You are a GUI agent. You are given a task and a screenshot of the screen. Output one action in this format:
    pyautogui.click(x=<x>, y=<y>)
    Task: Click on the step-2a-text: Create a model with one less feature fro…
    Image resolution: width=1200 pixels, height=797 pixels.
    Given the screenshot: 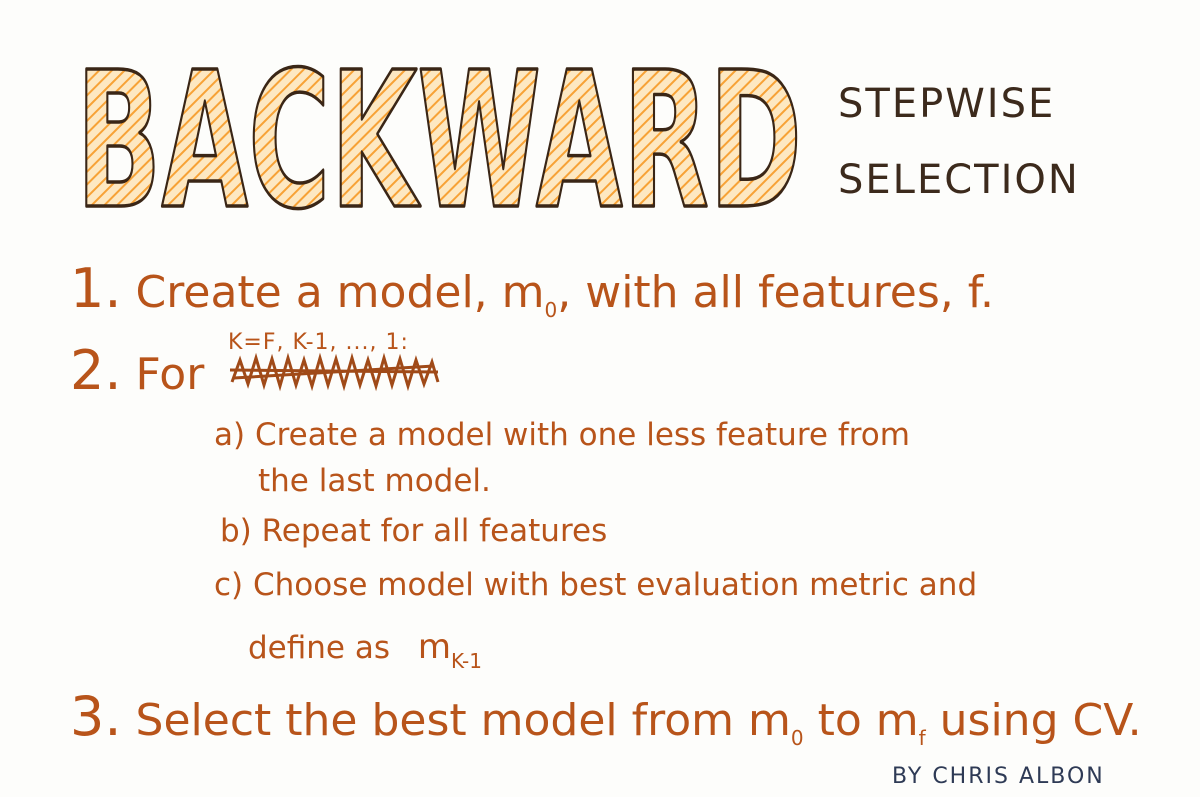 What is the action you would take?
    pyautogui.click(x=582, y=435)
    